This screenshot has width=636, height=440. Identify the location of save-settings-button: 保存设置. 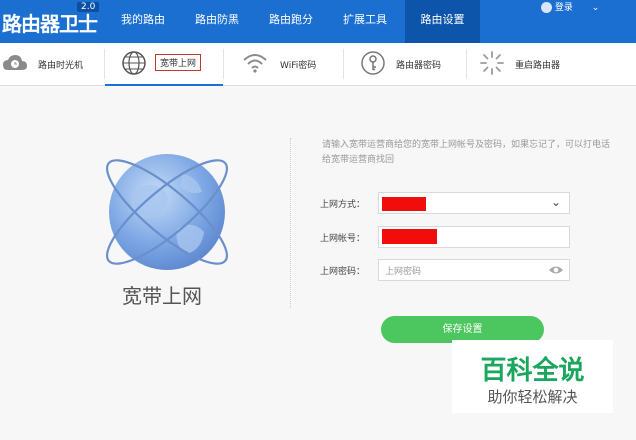
(462, 329).